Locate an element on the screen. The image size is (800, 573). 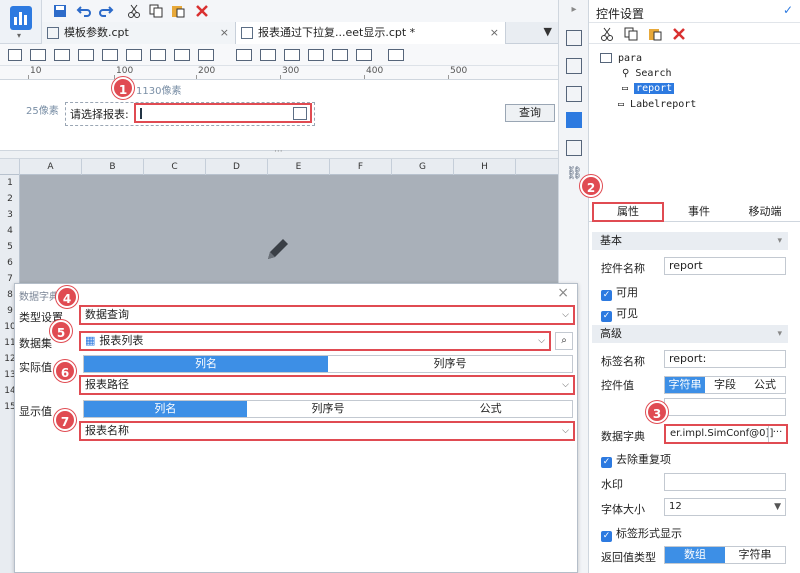
collapse-icon: ▸ is located at coordinates (574, 12).